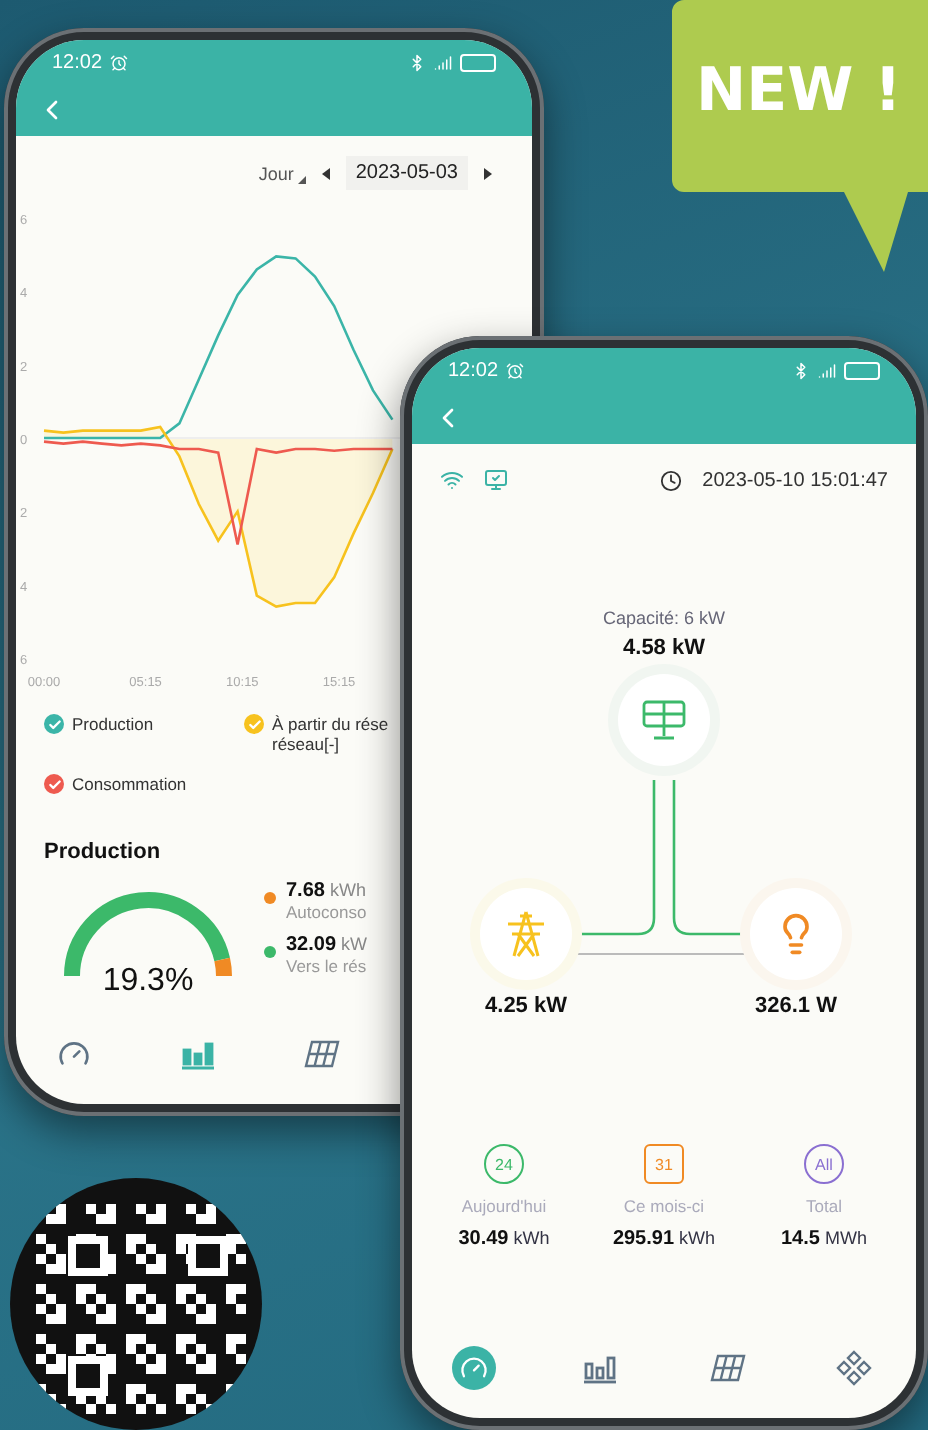 Image resolution: width=928 pixels, height=1430 pixels. I want to click on power-tower-icon, so click(526, 934).